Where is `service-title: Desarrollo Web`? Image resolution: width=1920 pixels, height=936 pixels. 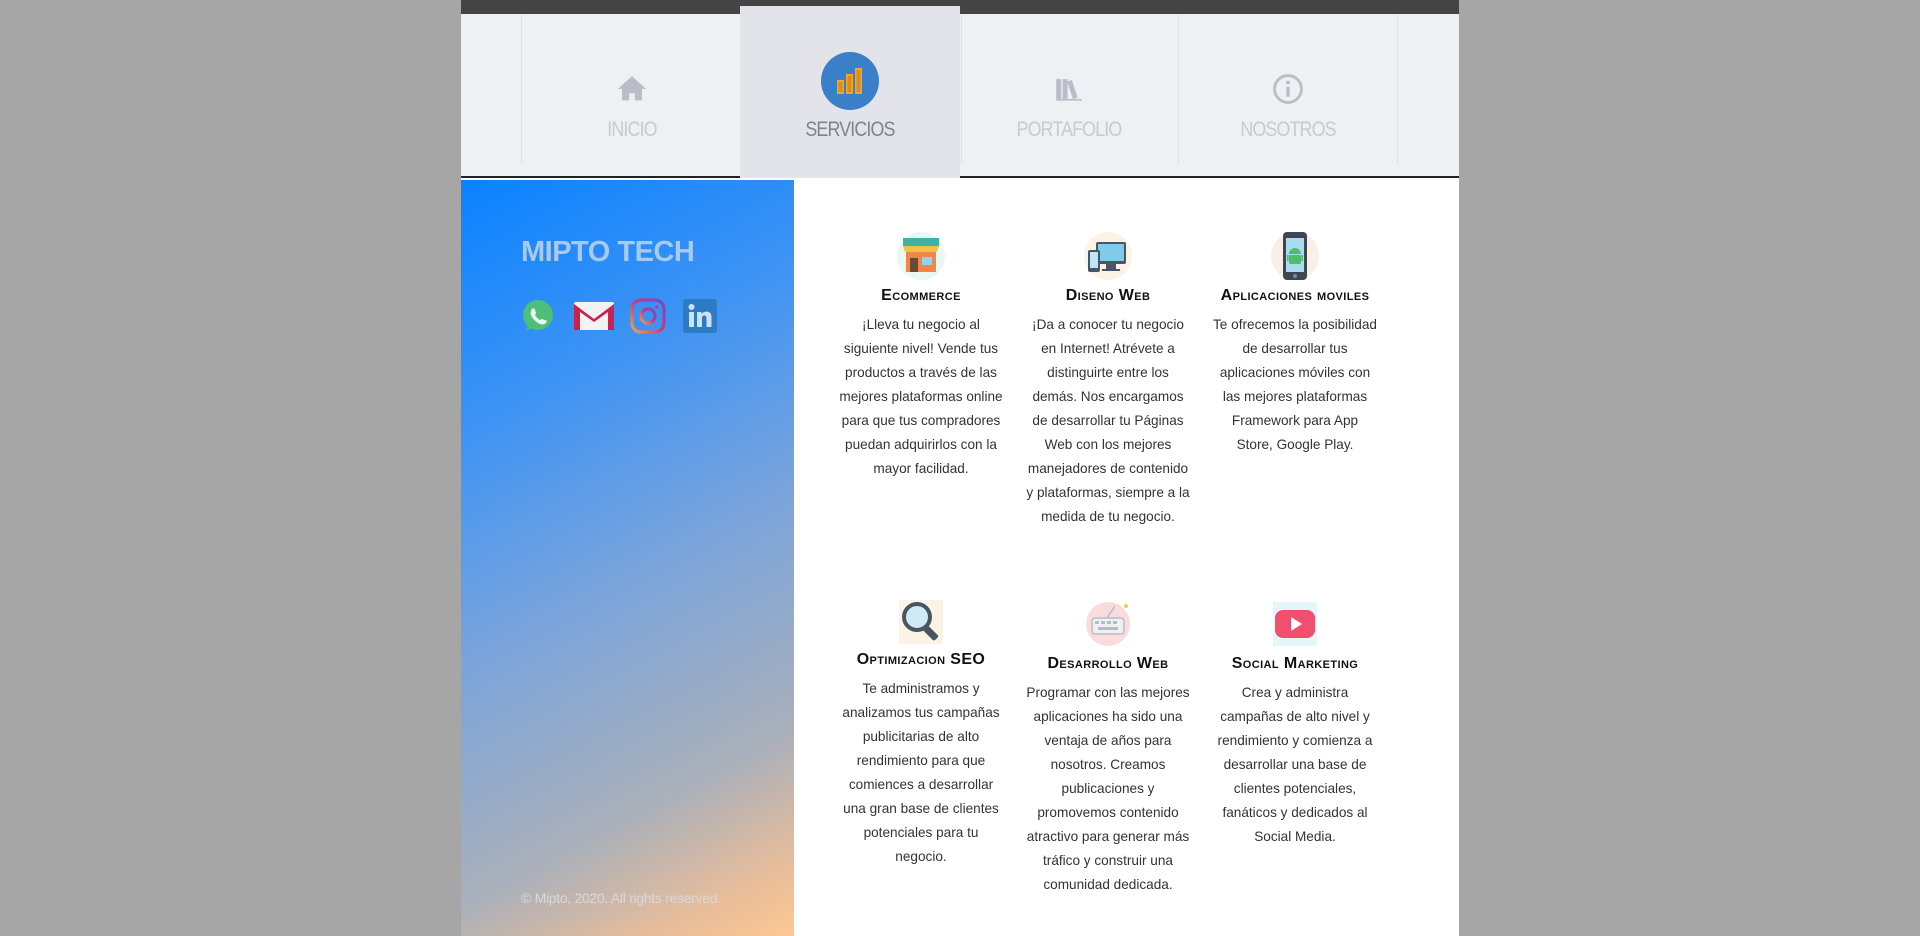
service-title: Desarrollo Web is located at coordinates (1108, 663).